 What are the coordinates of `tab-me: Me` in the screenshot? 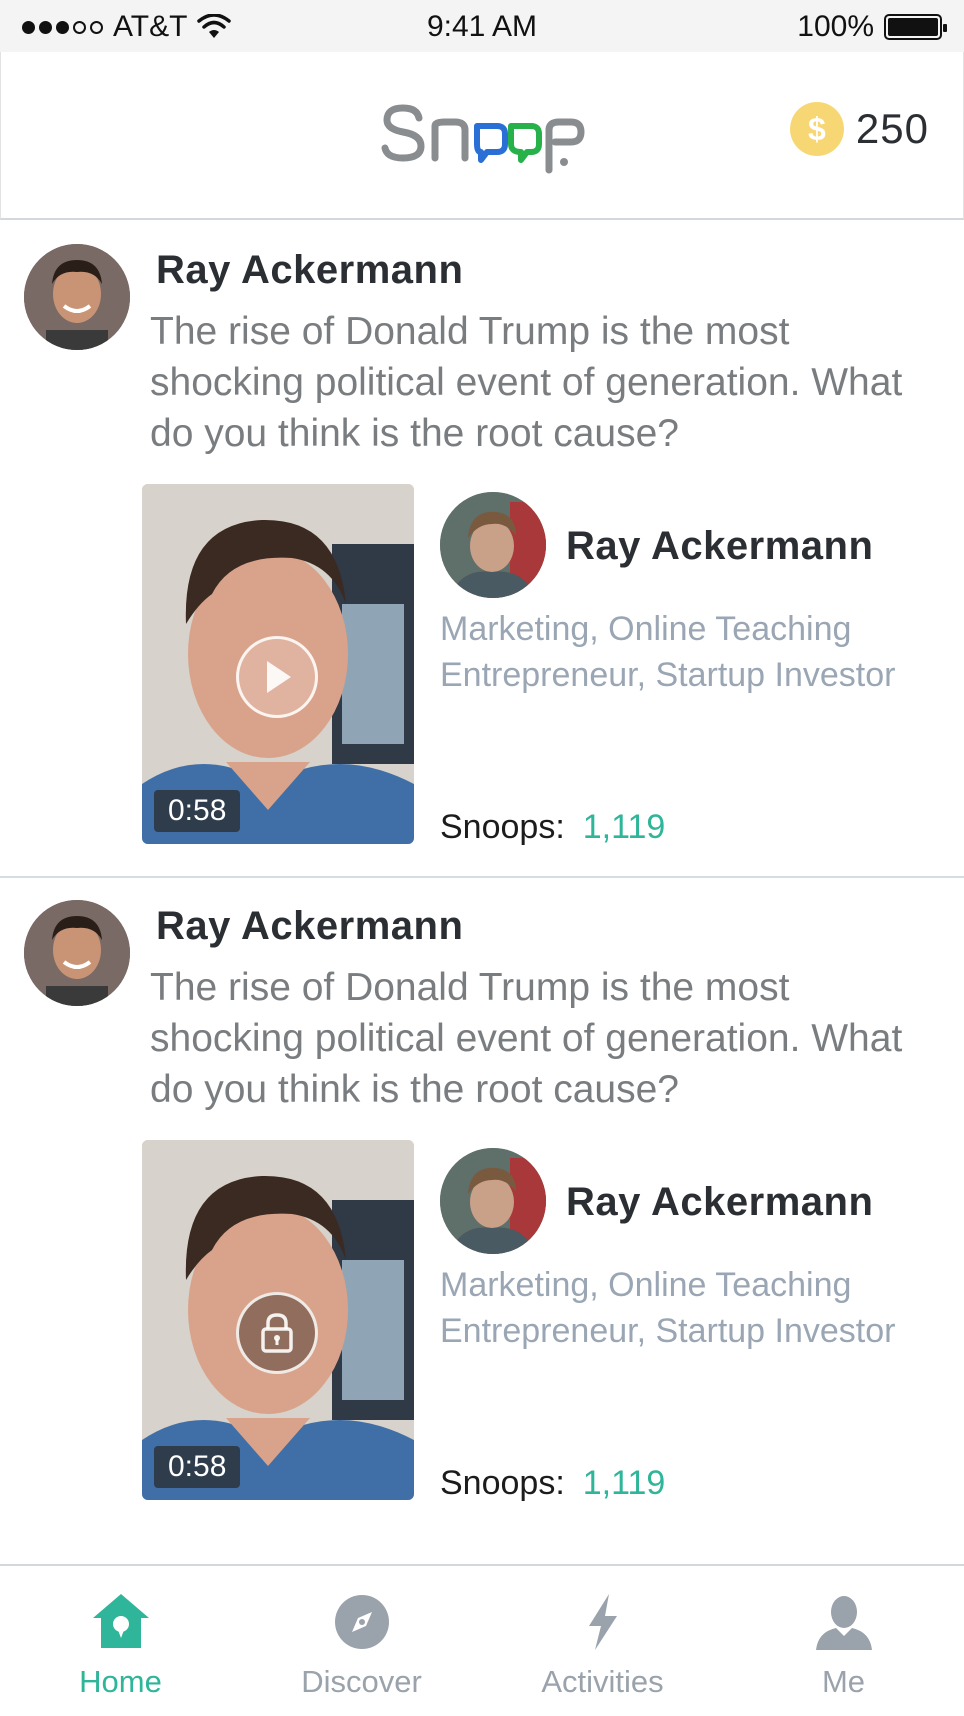 It's located at (843, 1641).